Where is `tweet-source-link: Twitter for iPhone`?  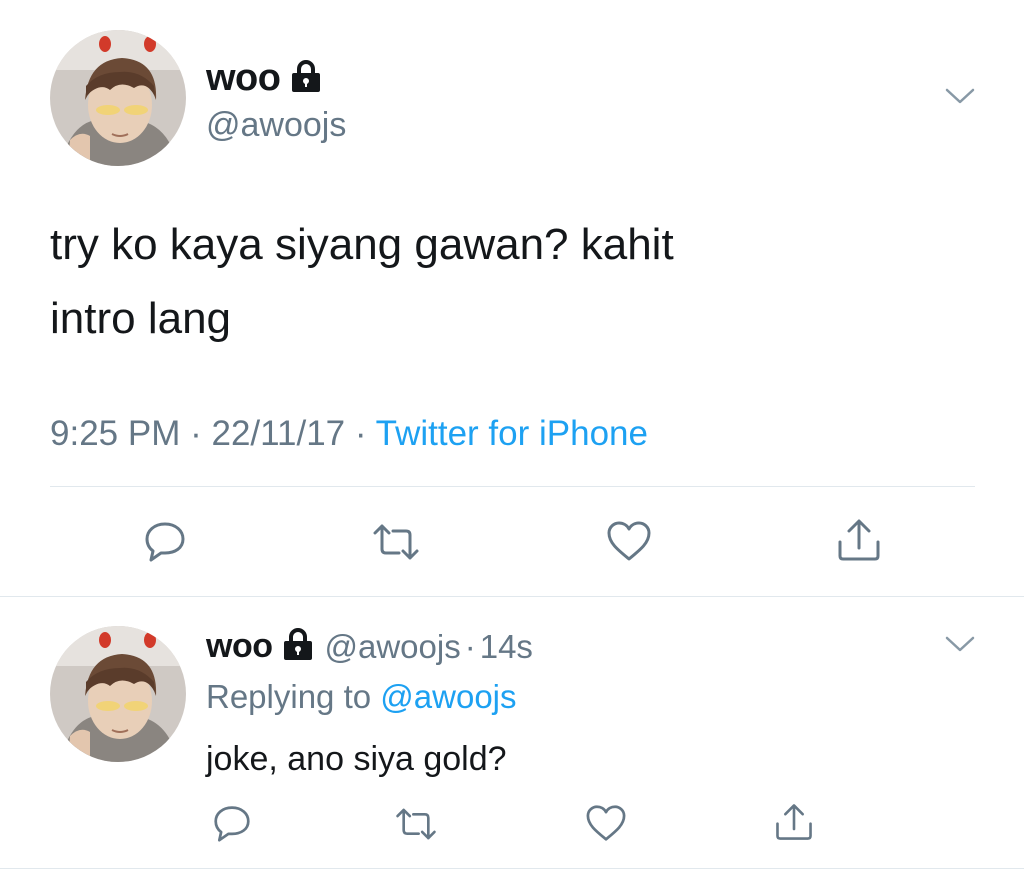
tweet-source-link: Twitter for iPhone is located at coordinates (512, 433).